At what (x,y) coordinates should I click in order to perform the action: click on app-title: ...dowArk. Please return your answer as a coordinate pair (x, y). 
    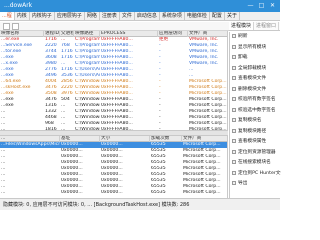
    Looking at the image, I should click on (18, 5).